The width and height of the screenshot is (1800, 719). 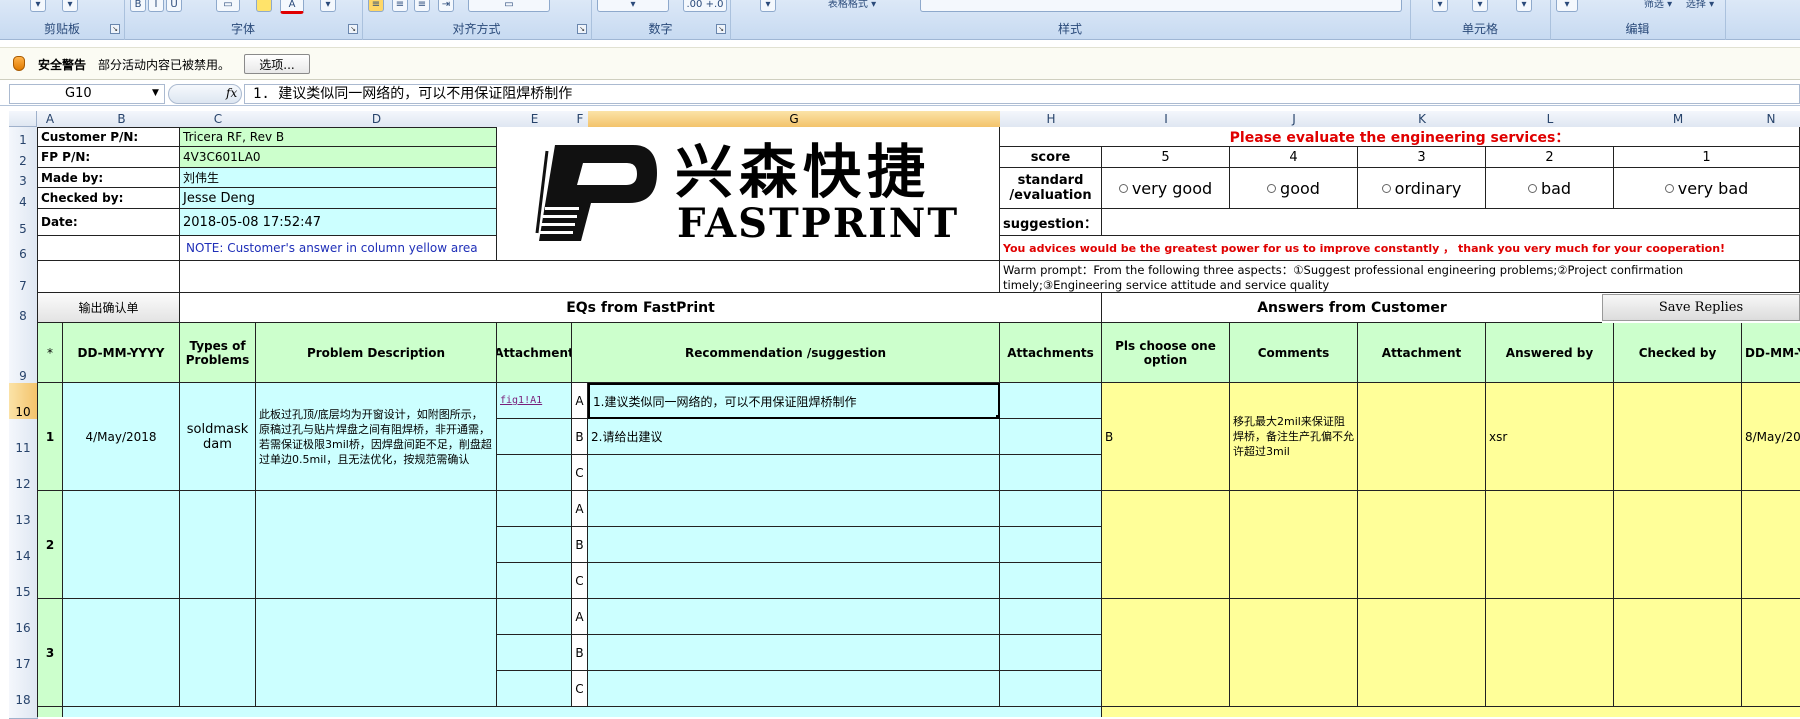 What do you see at coordinates (1550, 188) in the screenshot?
I see `option-bad: bad` at bounding box center [1550, 188].